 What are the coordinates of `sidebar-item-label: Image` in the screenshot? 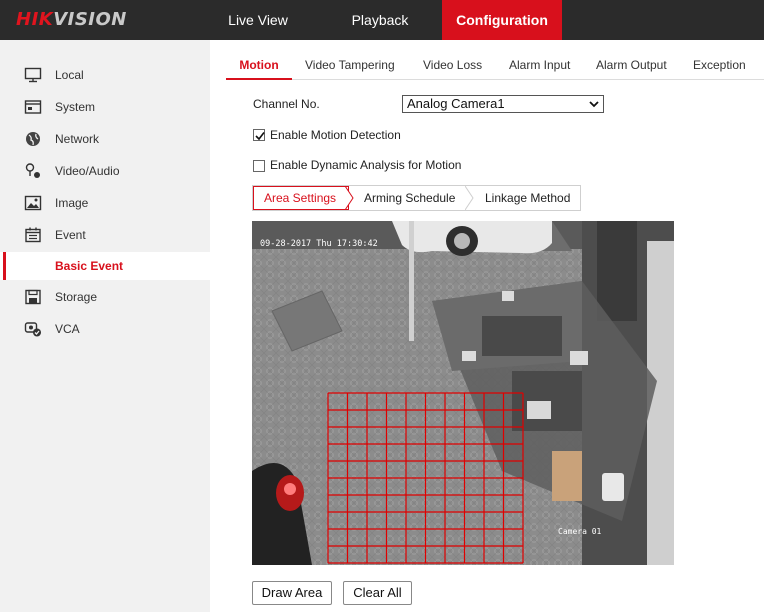 It's located at (72, 203).